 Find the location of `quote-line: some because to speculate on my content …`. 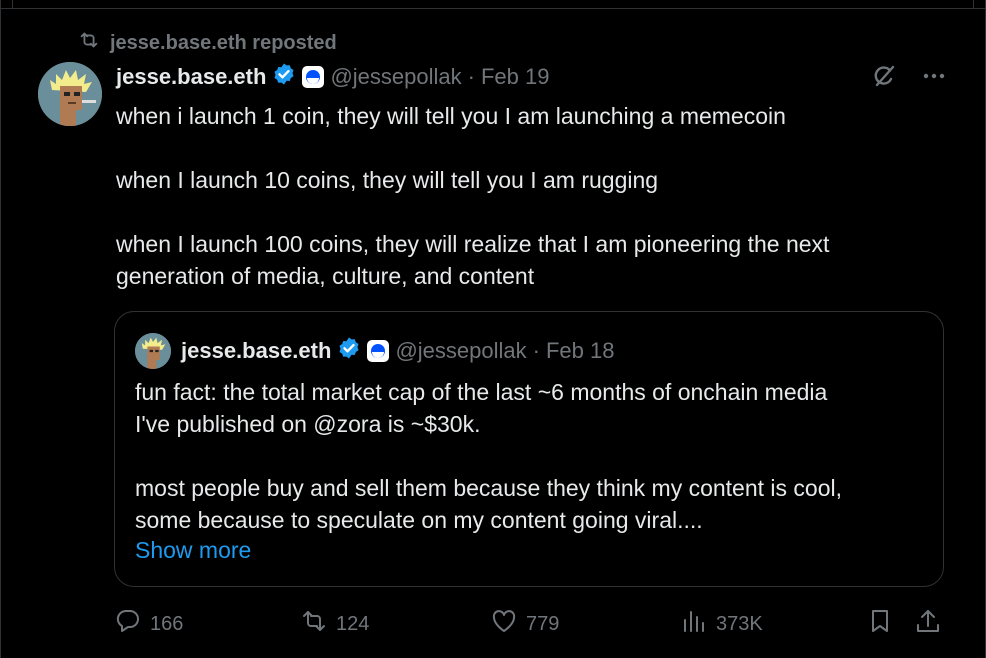

quote-line: some because to speculate on my content … is located at coordinates (419, 520).